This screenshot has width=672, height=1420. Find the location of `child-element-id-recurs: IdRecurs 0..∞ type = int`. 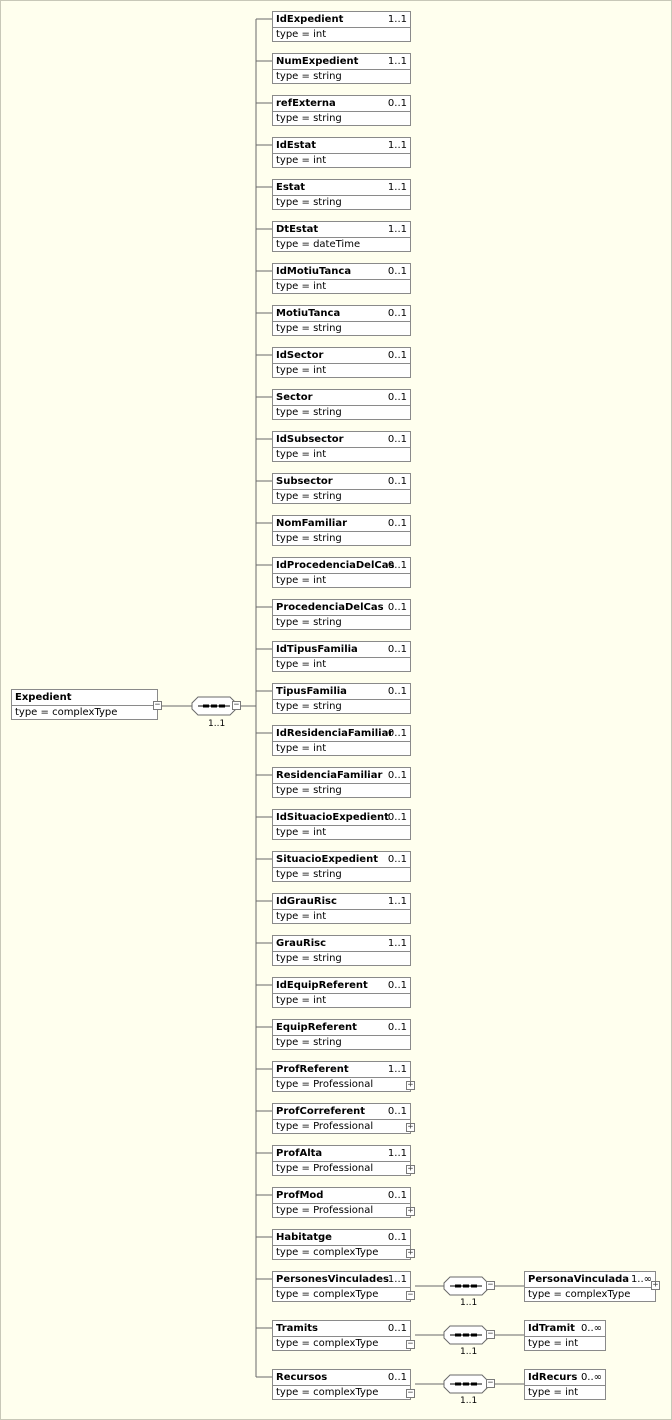

child-element-id-recurs: IdRecurs 0..∞ type = int is located at coordinates (565, 1384).